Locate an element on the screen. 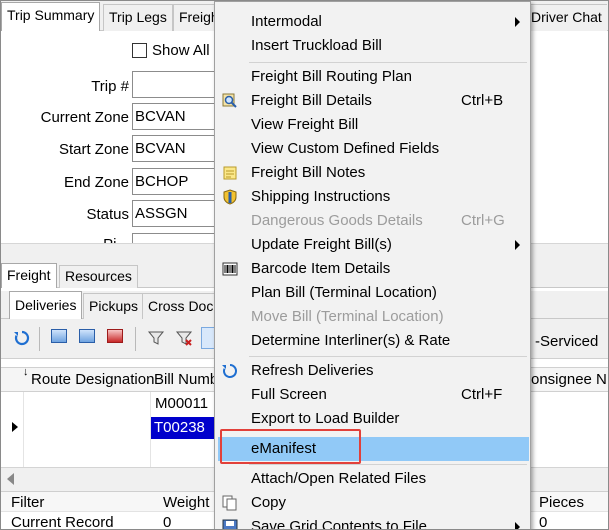 This screenshot has width=609, height=530. menu-item-label: Intermodal is located at coordinates (286, 21).